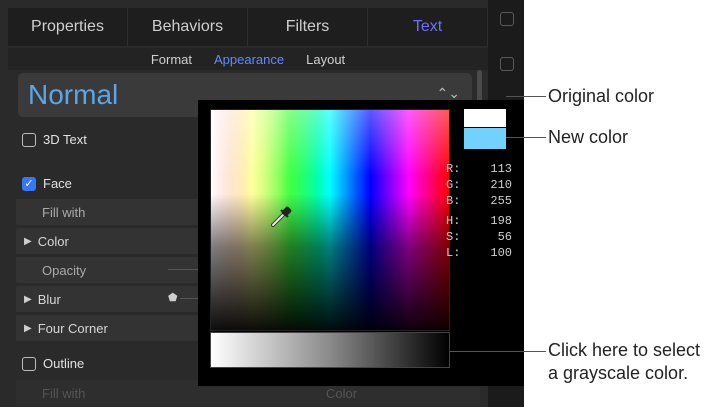 The width and height of the screenshot is (723, 407). Describe the element at coordinates (485, 138) in the screenshot. I see `new-color-swatch` at that location.